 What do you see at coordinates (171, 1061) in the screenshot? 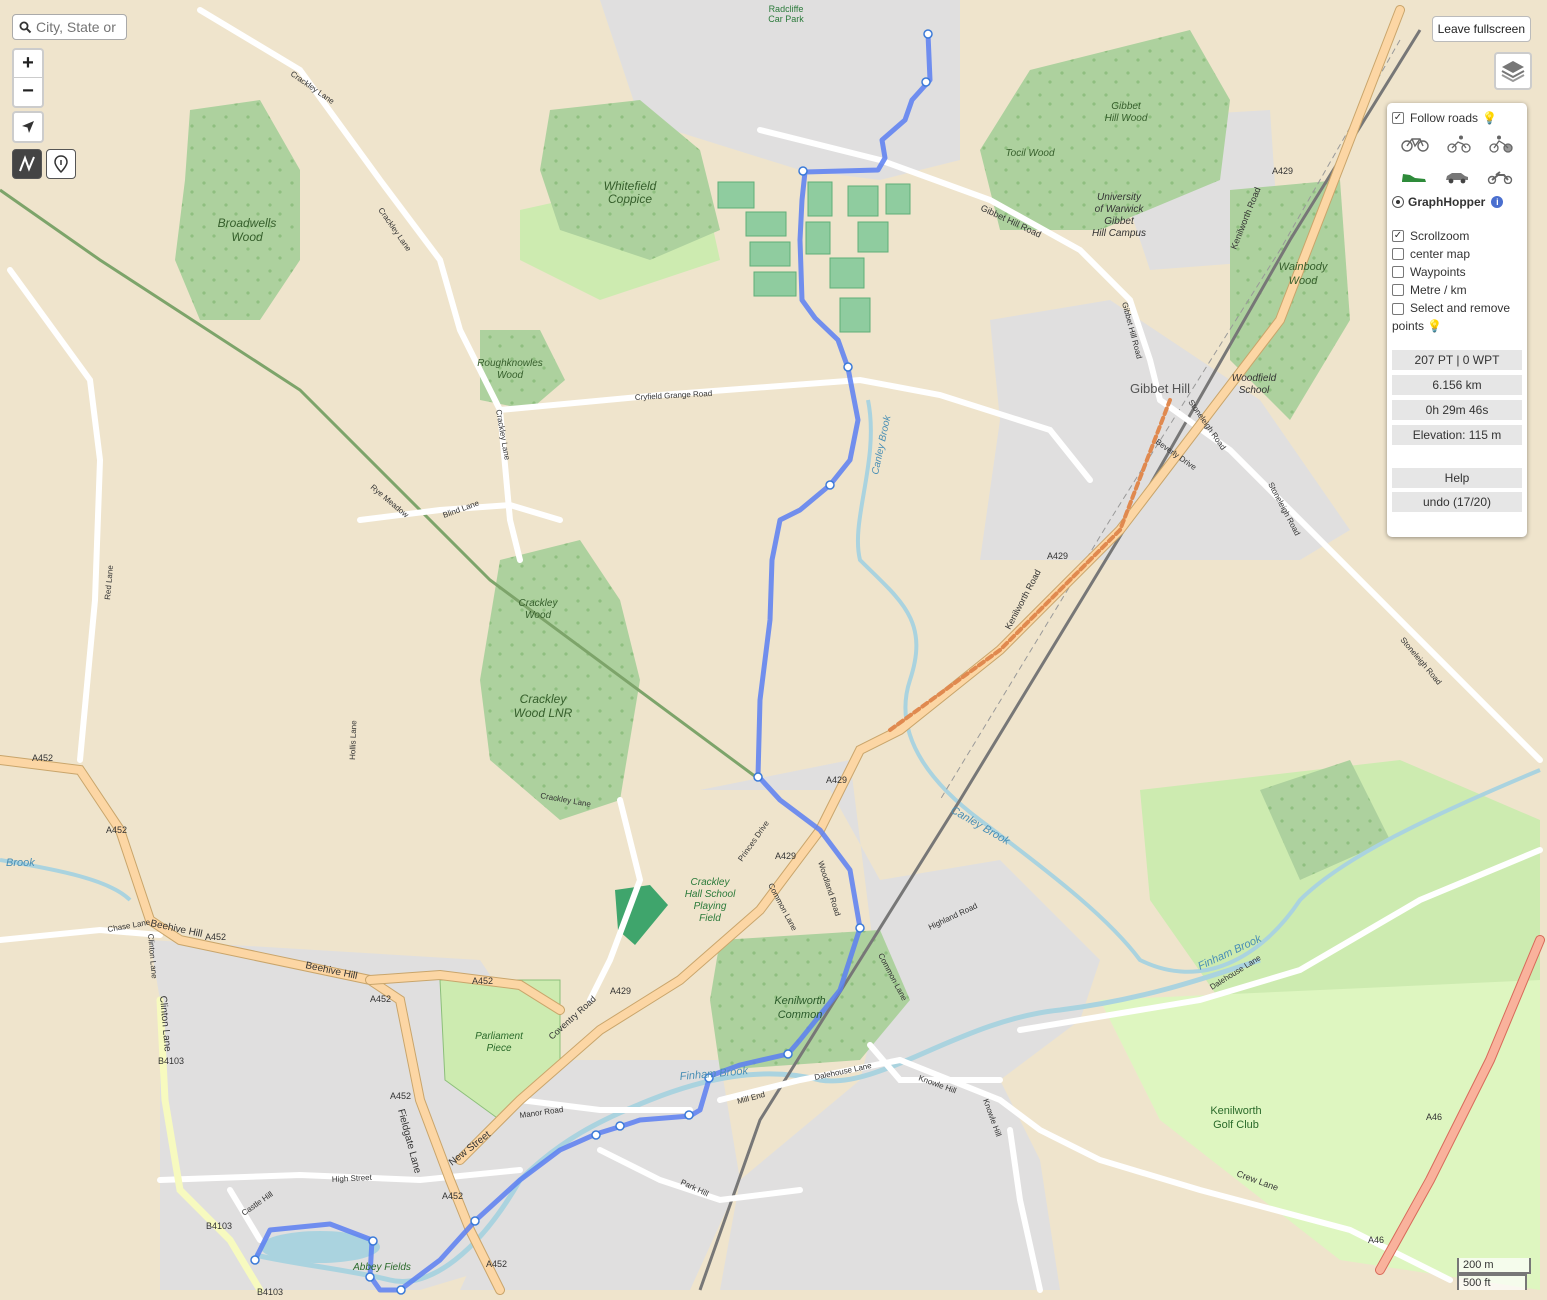
I see `map-label: B4103` at bounding box center [171, 1061].